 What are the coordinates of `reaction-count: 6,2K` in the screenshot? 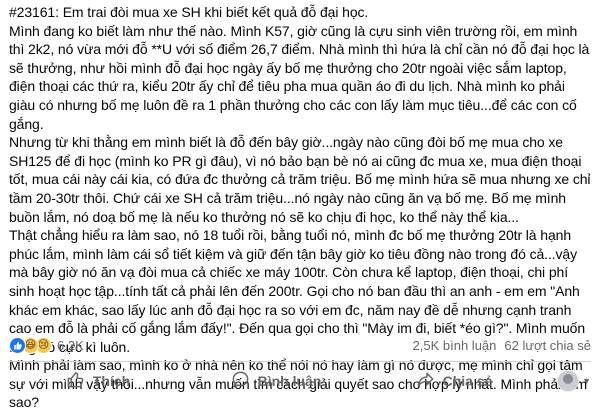 It's located at (70, 345).